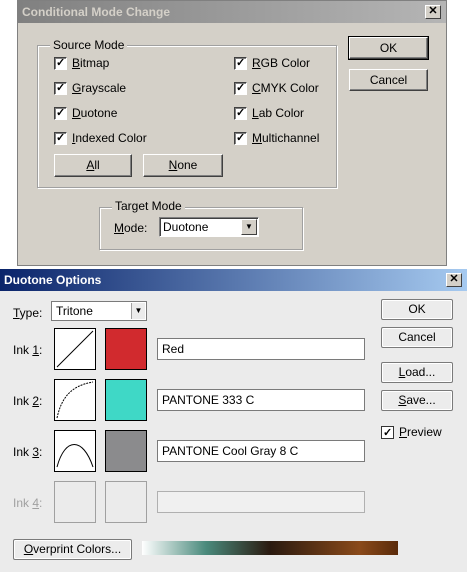 The height and width of the screenshot is (572, 467). What do you see at coordinates (261, 400) in the screenshot?
I see `ink-2-name-field: PANTONE 333 C` at bounding box center [261, 400].